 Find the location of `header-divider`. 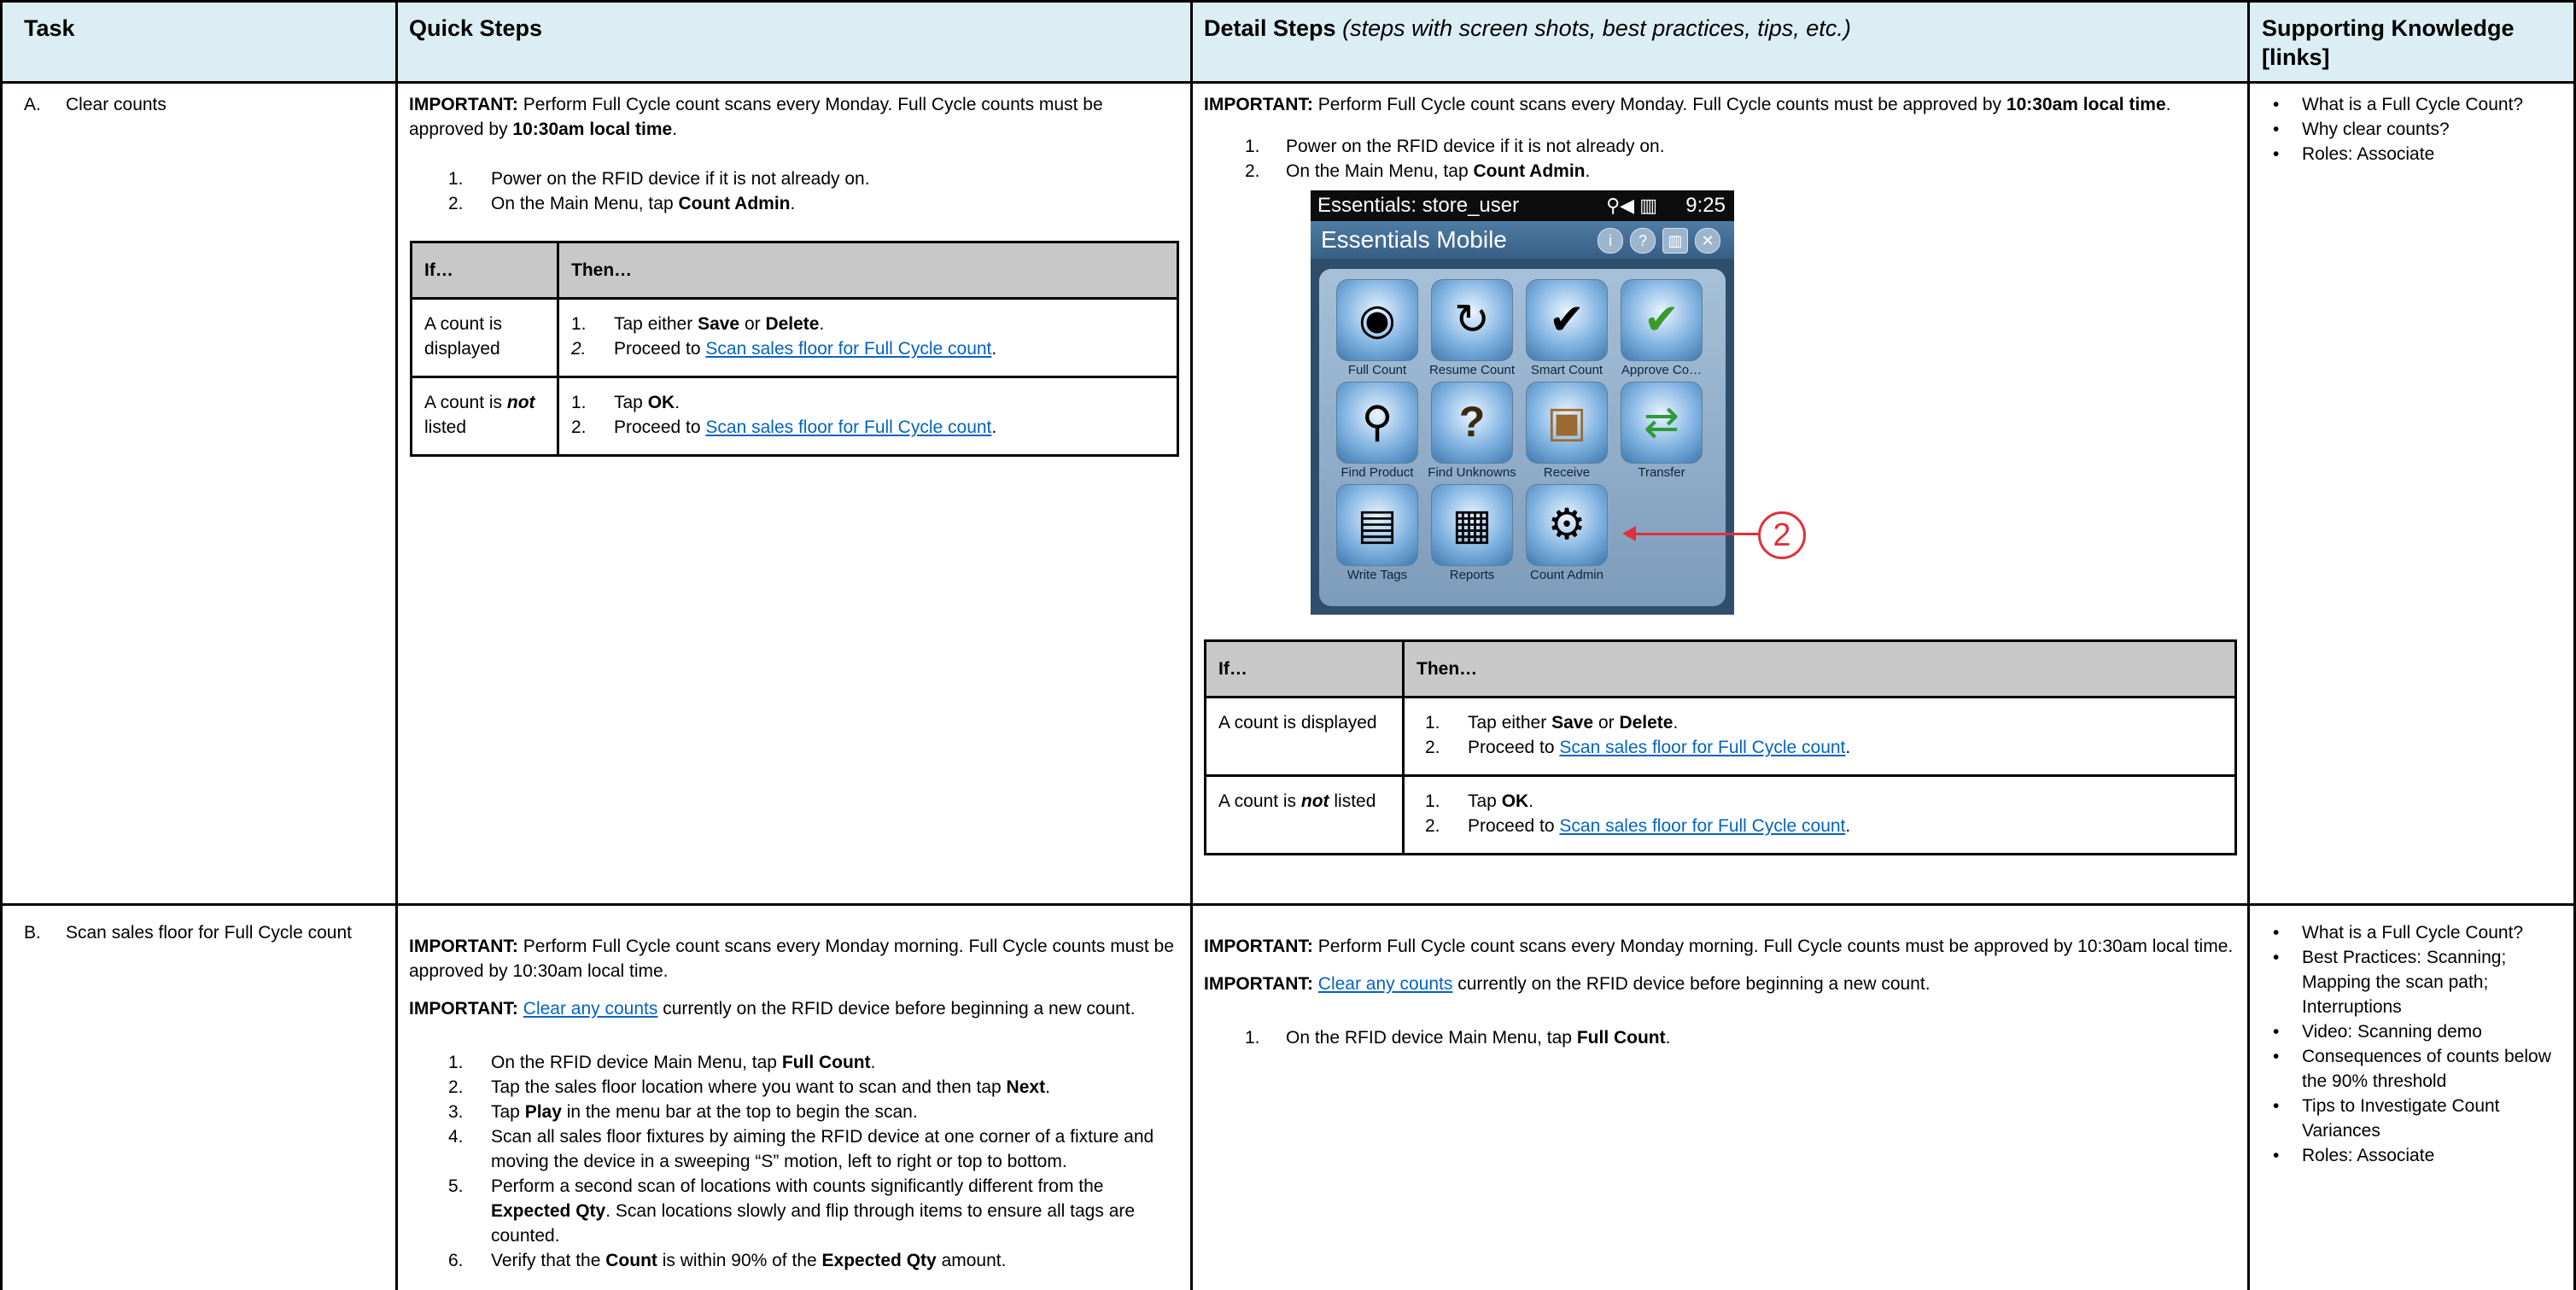

header-divider is located at coordinates (1288, 82).